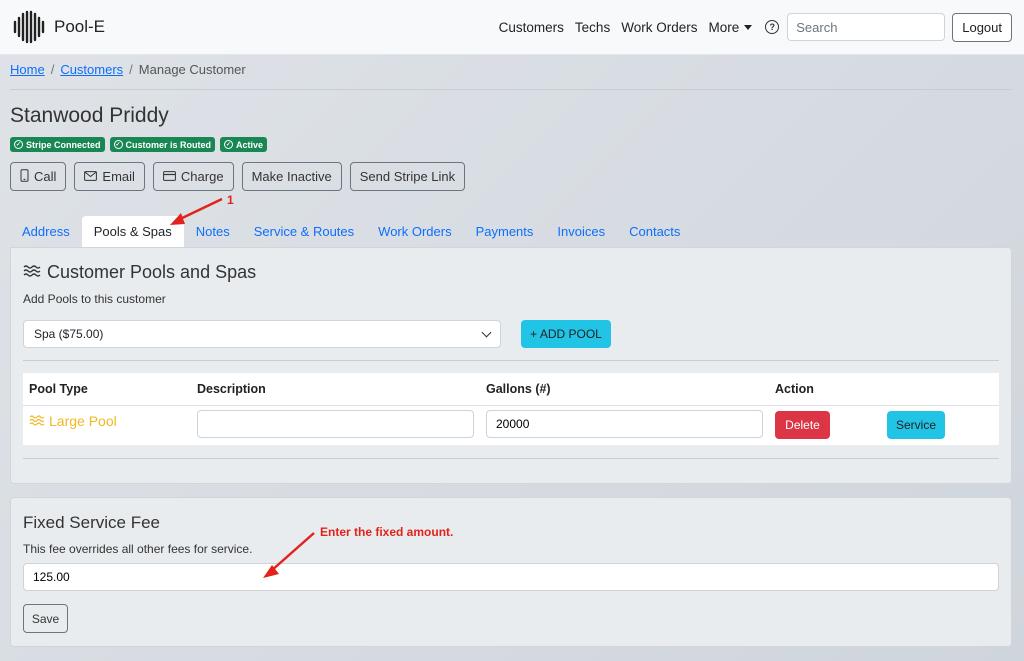  I want to click on annotation-arrow-tab, so click(196, 211).